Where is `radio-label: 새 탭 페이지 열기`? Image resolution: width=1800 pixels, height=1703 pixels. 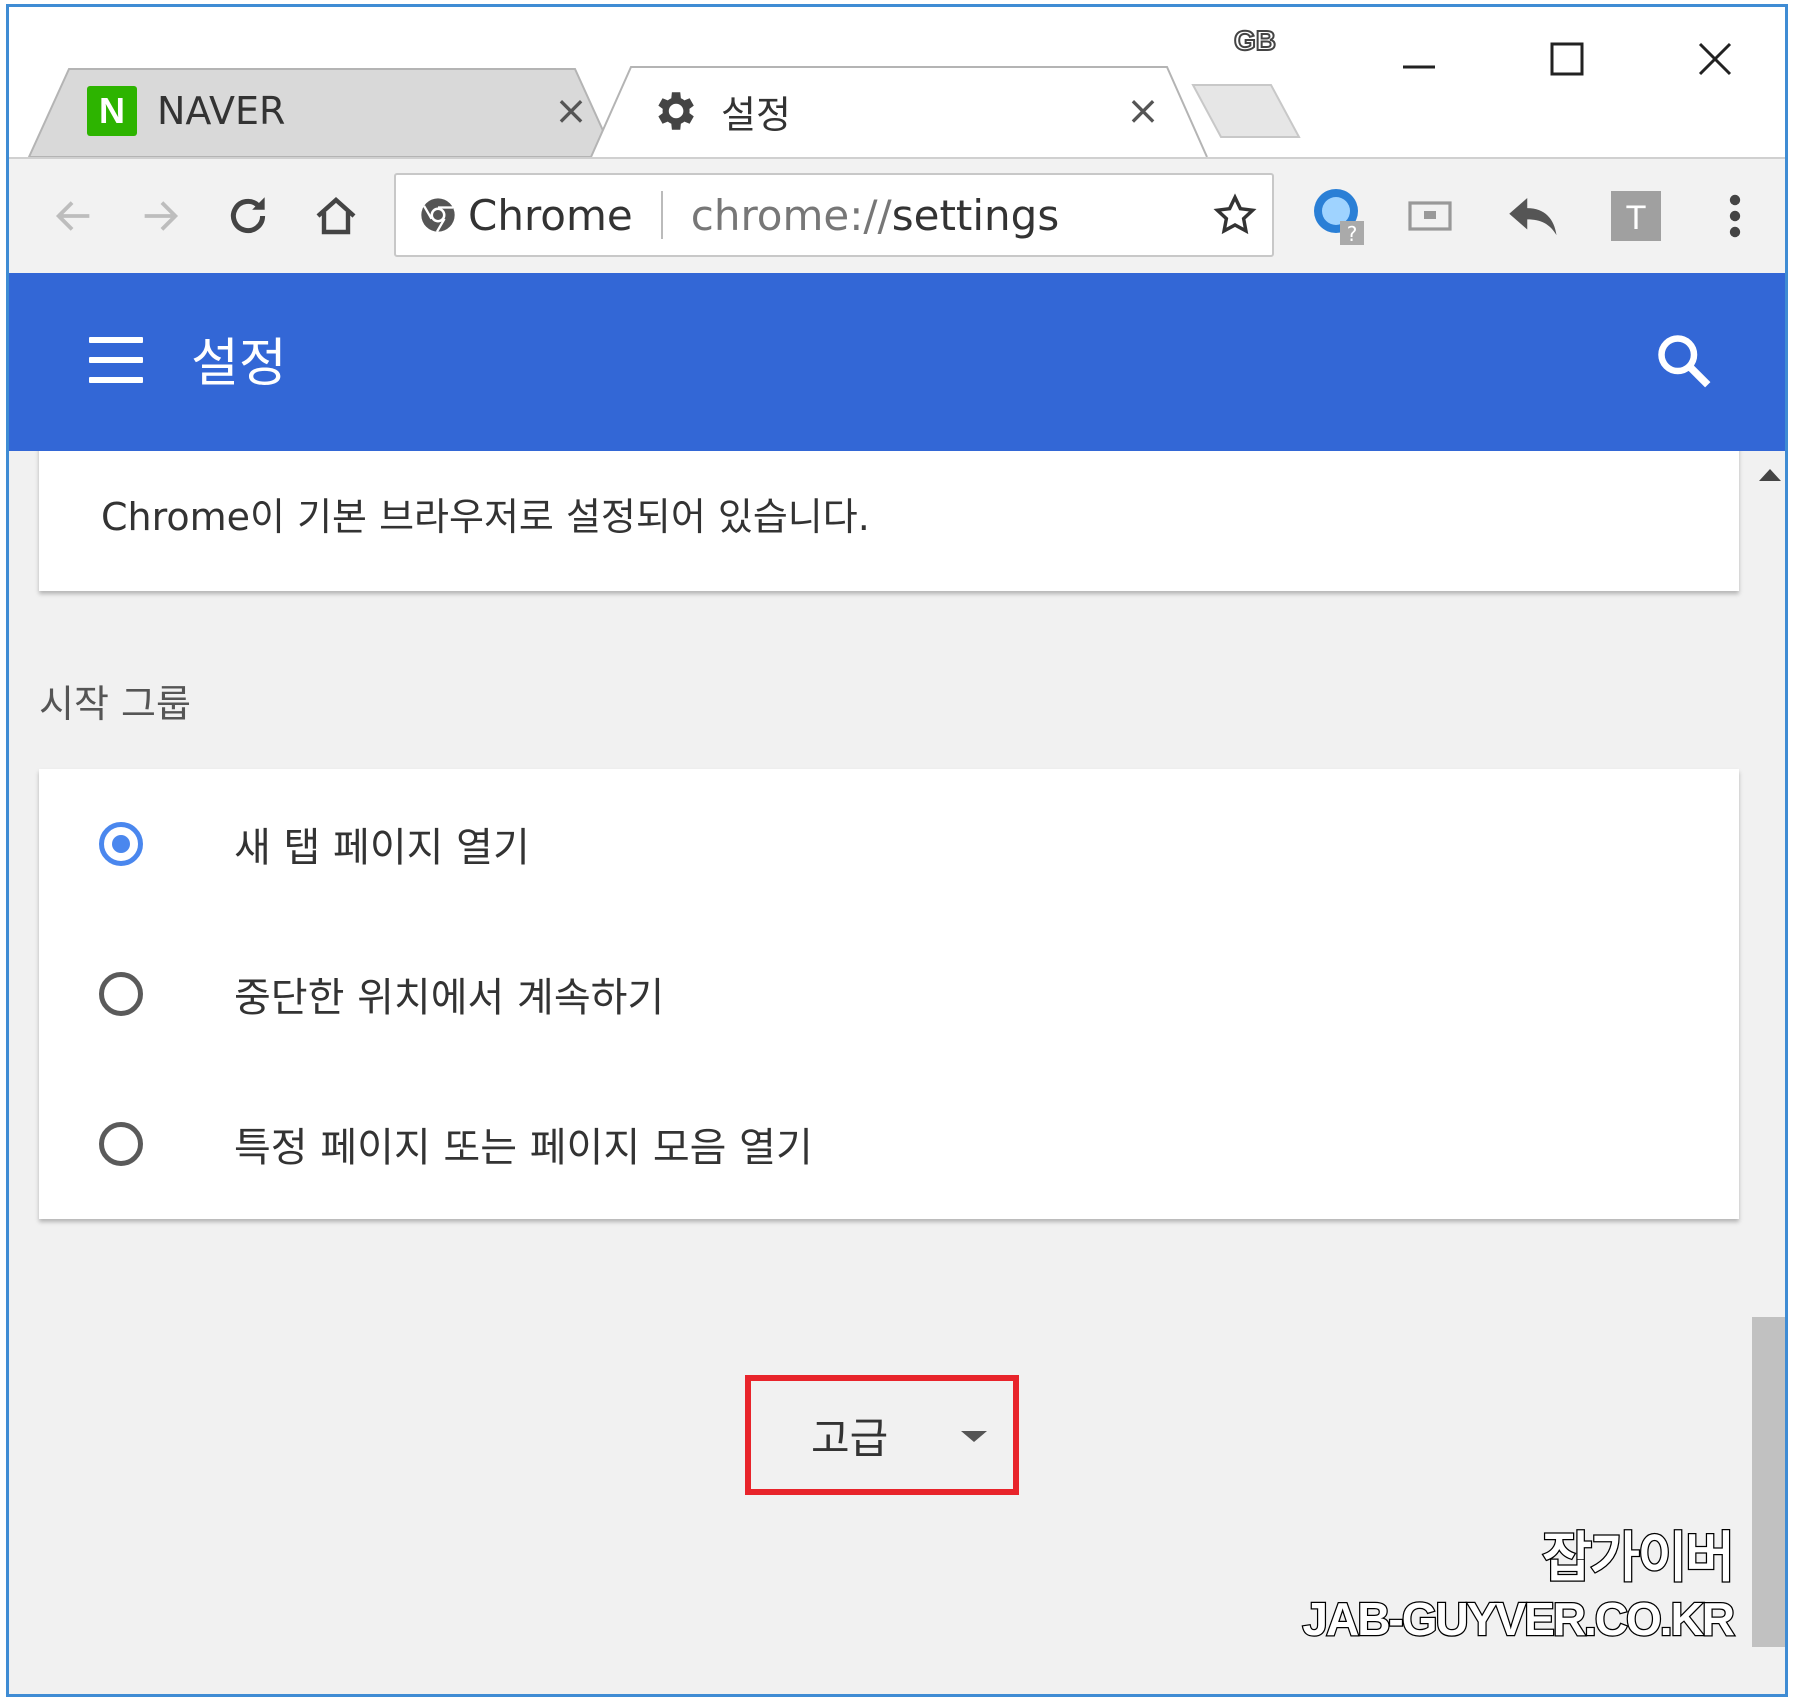 radio-label: 새 탭 페이지 열기 is located at coordinates (382, 848).